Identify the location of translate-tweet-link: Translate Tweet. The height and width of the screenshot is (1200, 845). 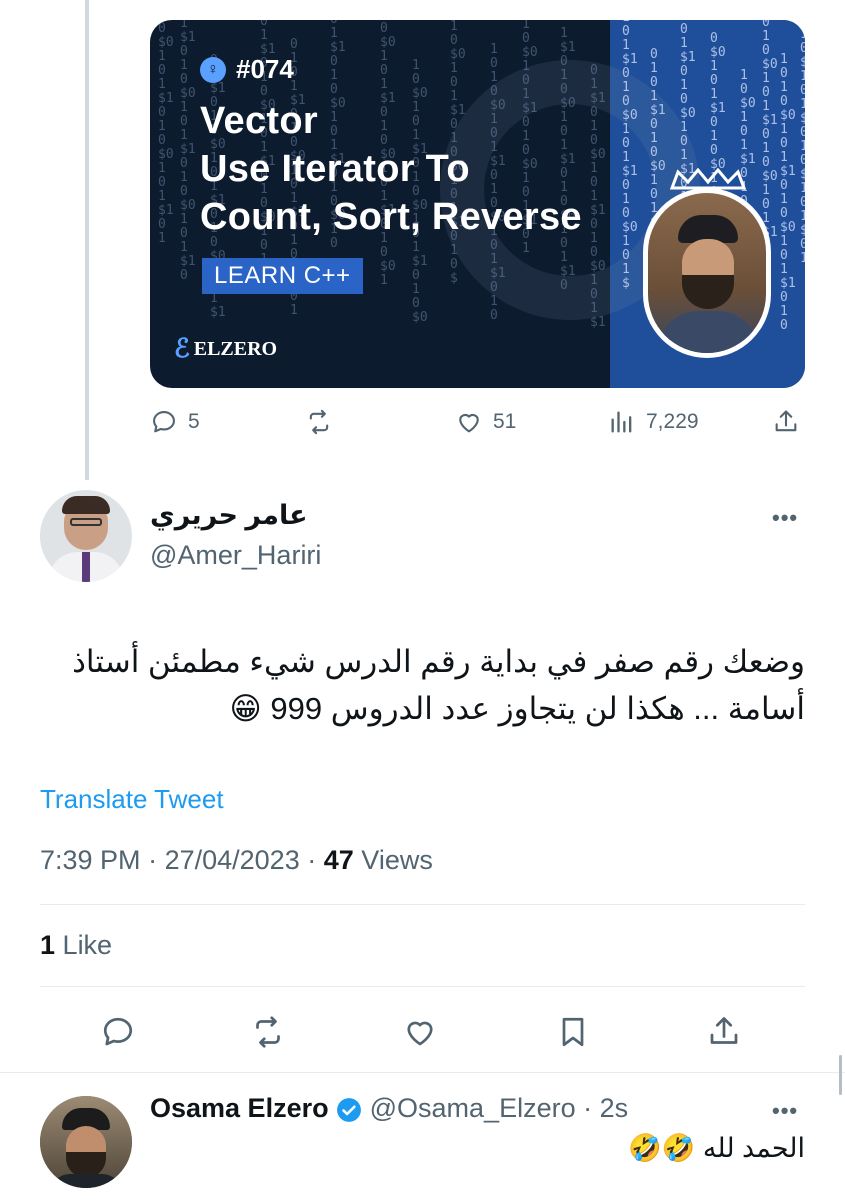
(132, 799).